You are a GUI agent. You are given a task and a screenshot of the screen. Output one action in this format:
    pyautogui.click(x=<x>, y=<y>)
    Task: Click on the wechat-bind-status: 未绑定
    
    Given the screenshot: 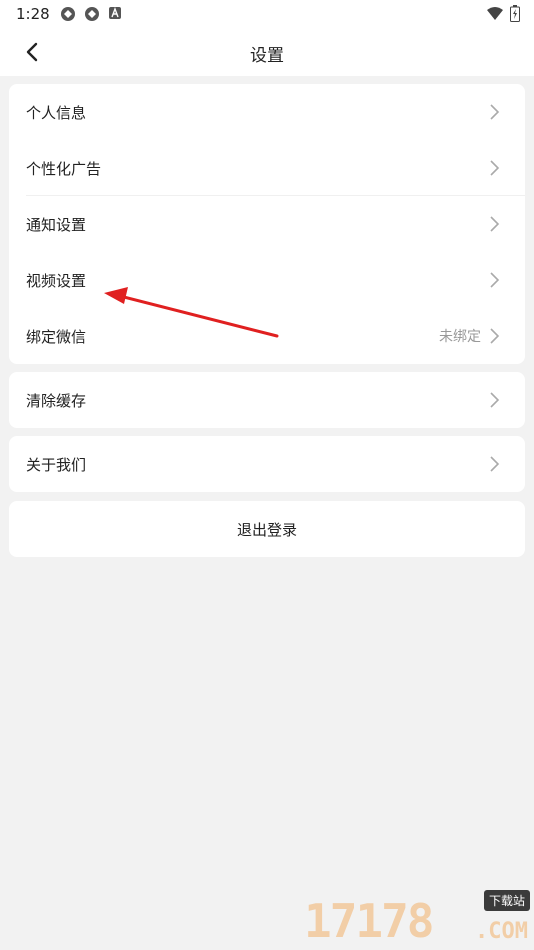 What is the action you would take?
    pyautogui.click(x=460, y=337)
    